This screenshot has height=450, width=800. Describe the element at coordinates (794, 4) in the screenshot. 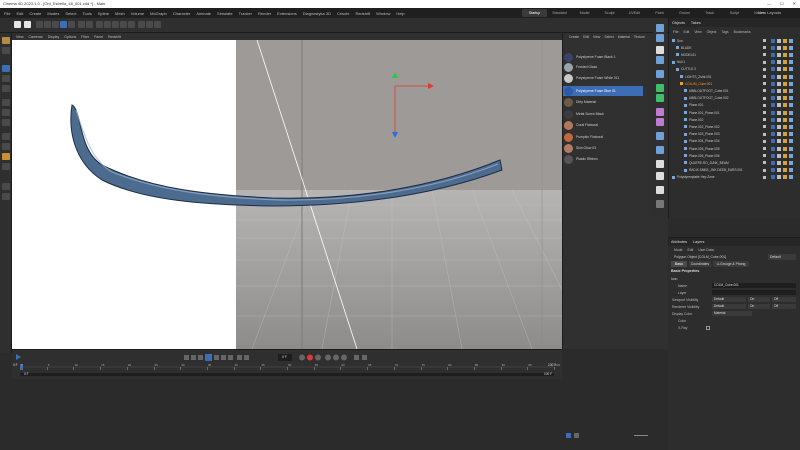

I see `close-icon: ✕` at that location.